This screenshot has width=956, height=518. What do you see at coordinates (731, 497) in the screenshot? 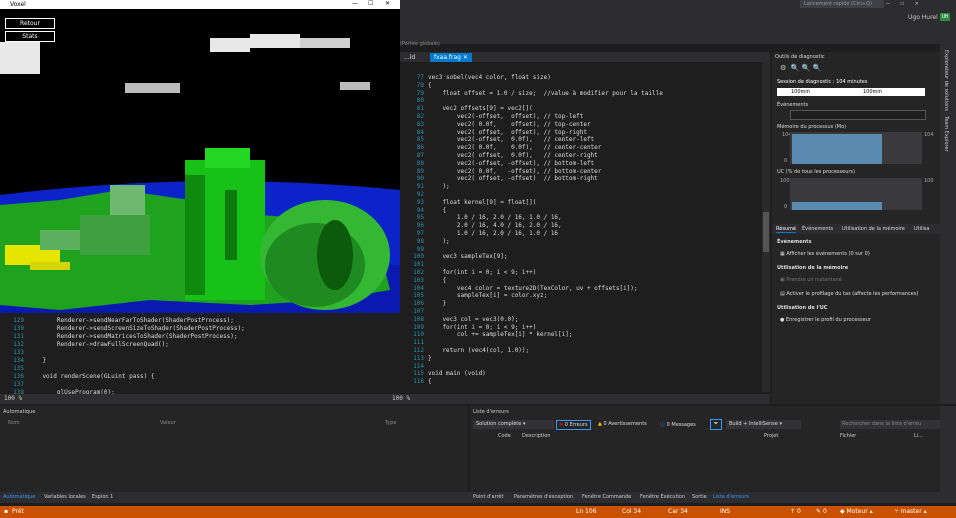
I see `tab-error-list: Liste d'erreurs` at bounding box center [731, 497].